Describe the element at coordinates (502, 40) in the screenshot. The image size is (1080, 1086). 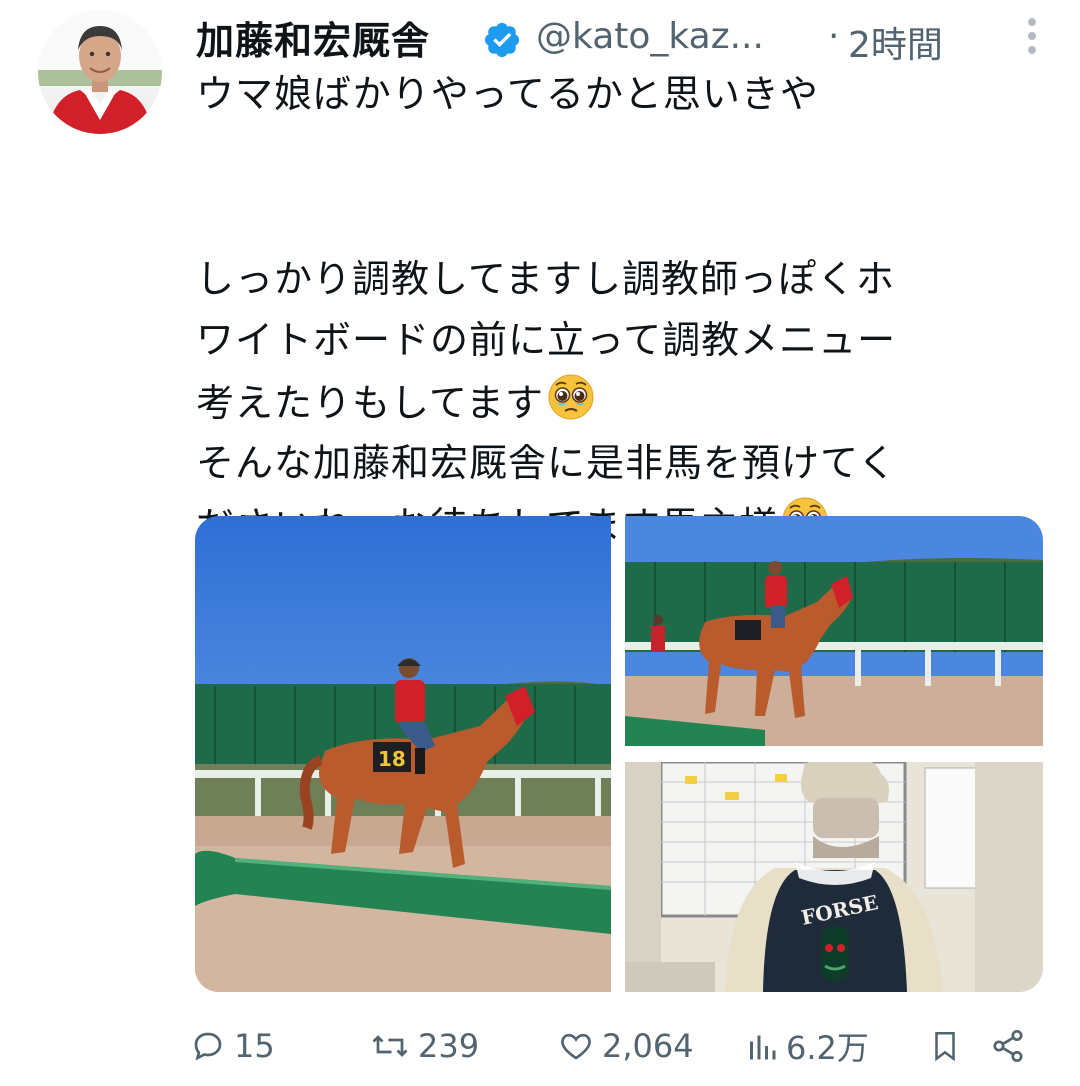
I see `verified-badge-icon` at that location.